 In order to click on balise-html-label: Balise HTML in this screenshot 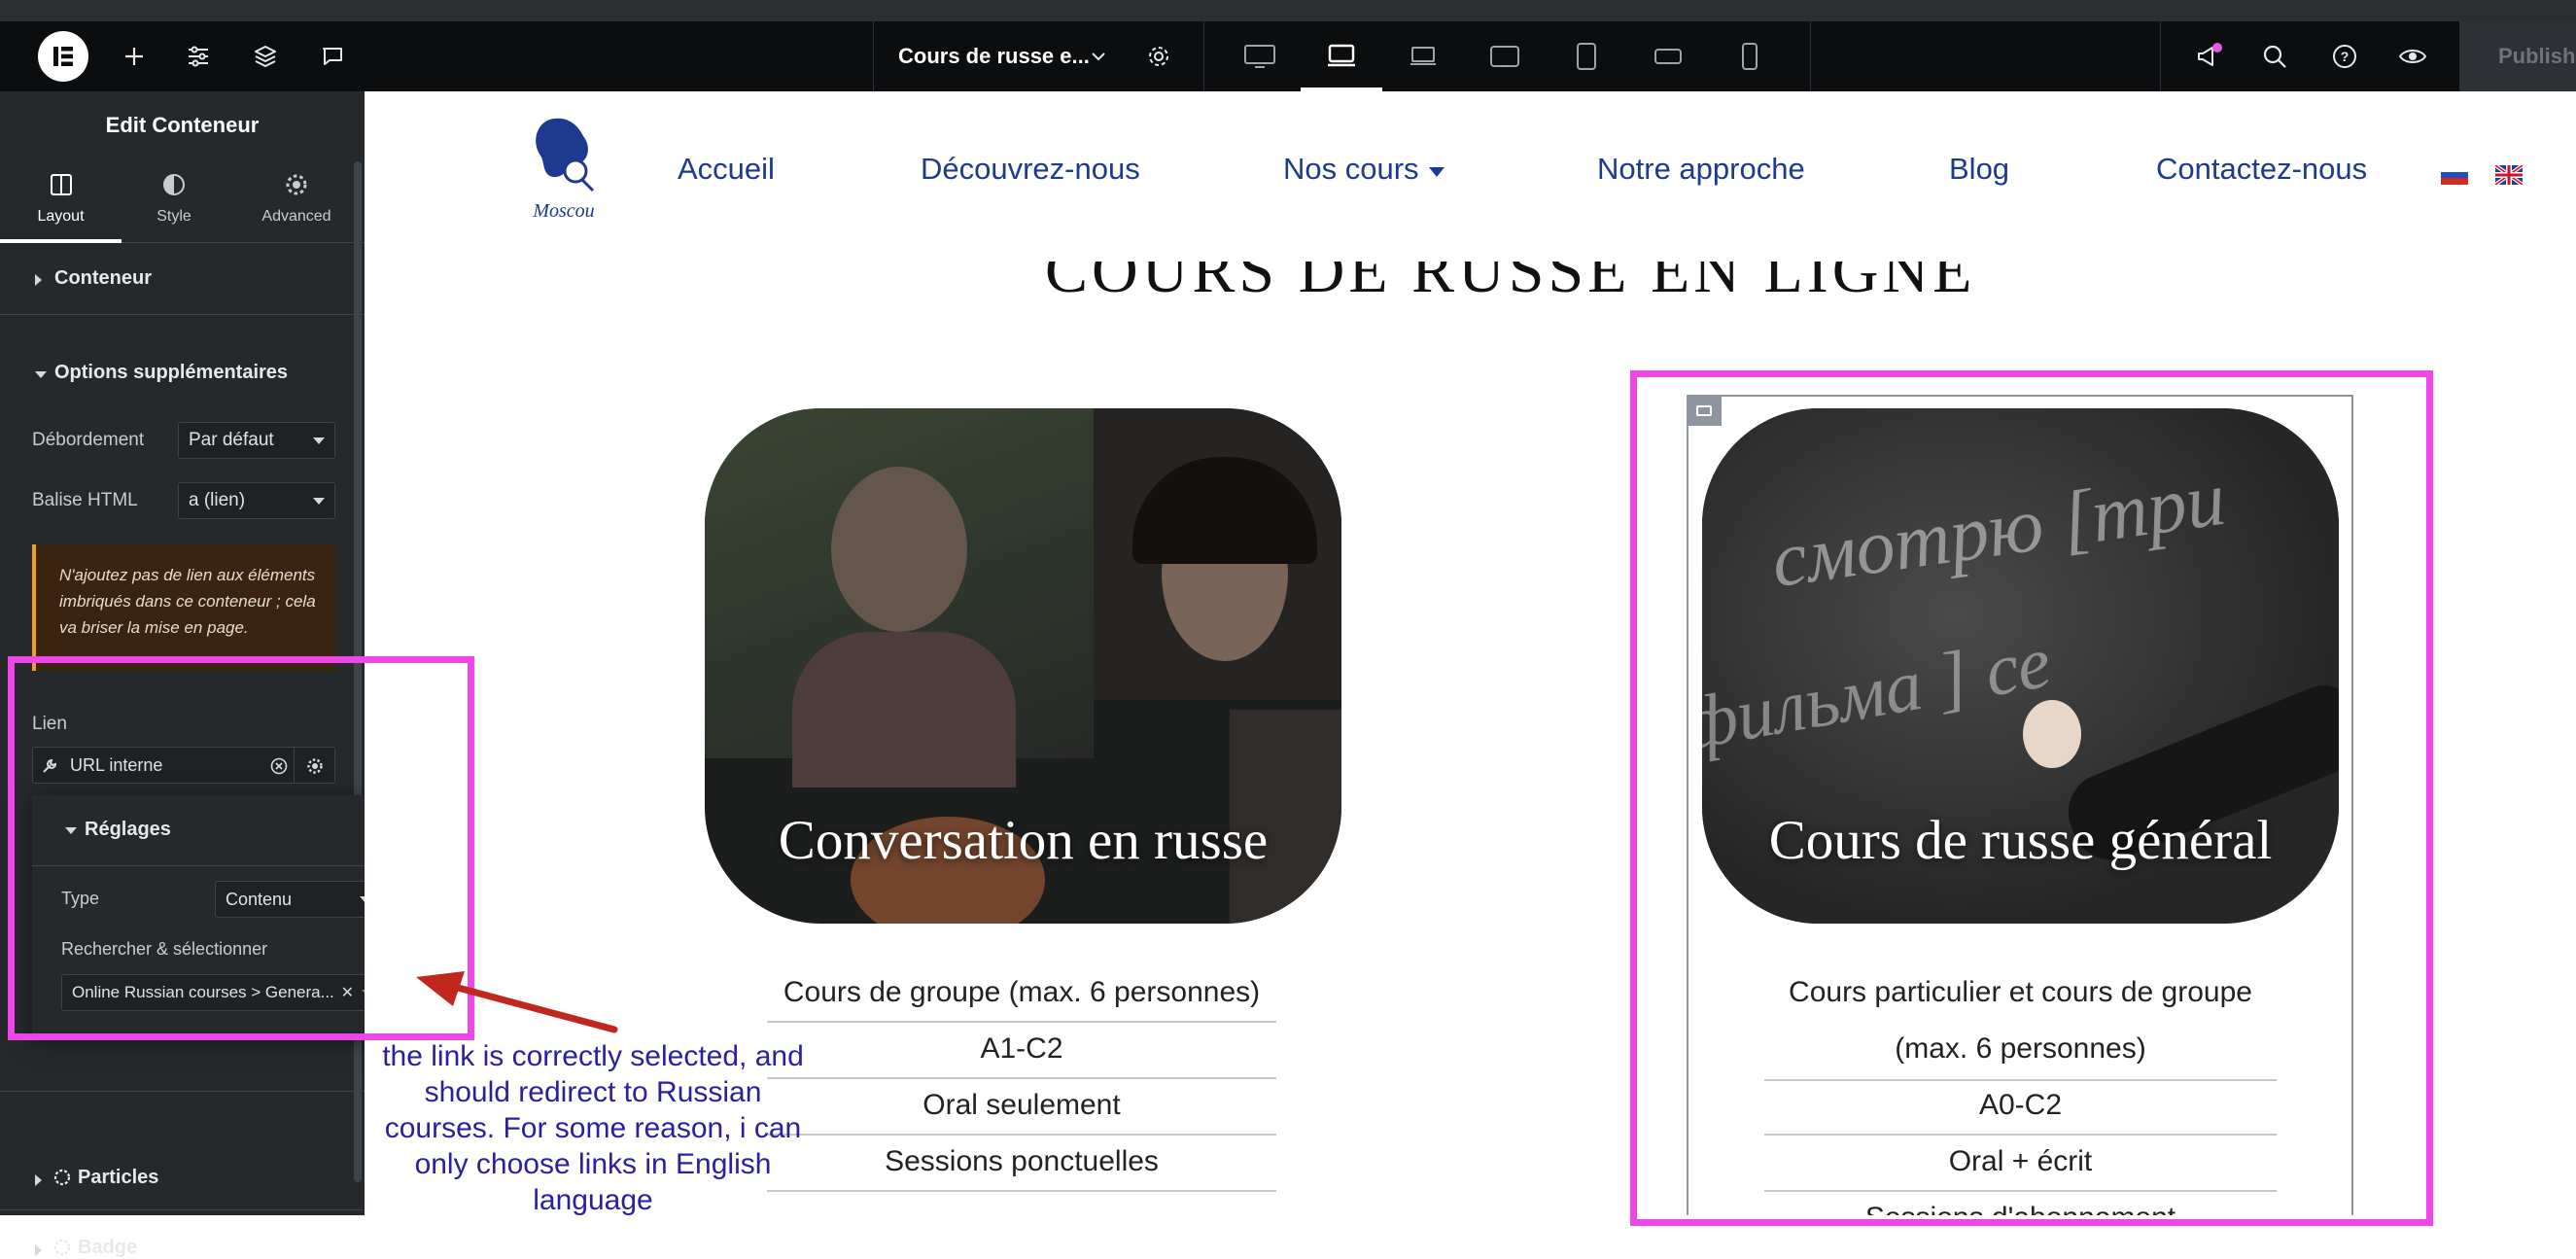, I will do `click(85, 500)`.